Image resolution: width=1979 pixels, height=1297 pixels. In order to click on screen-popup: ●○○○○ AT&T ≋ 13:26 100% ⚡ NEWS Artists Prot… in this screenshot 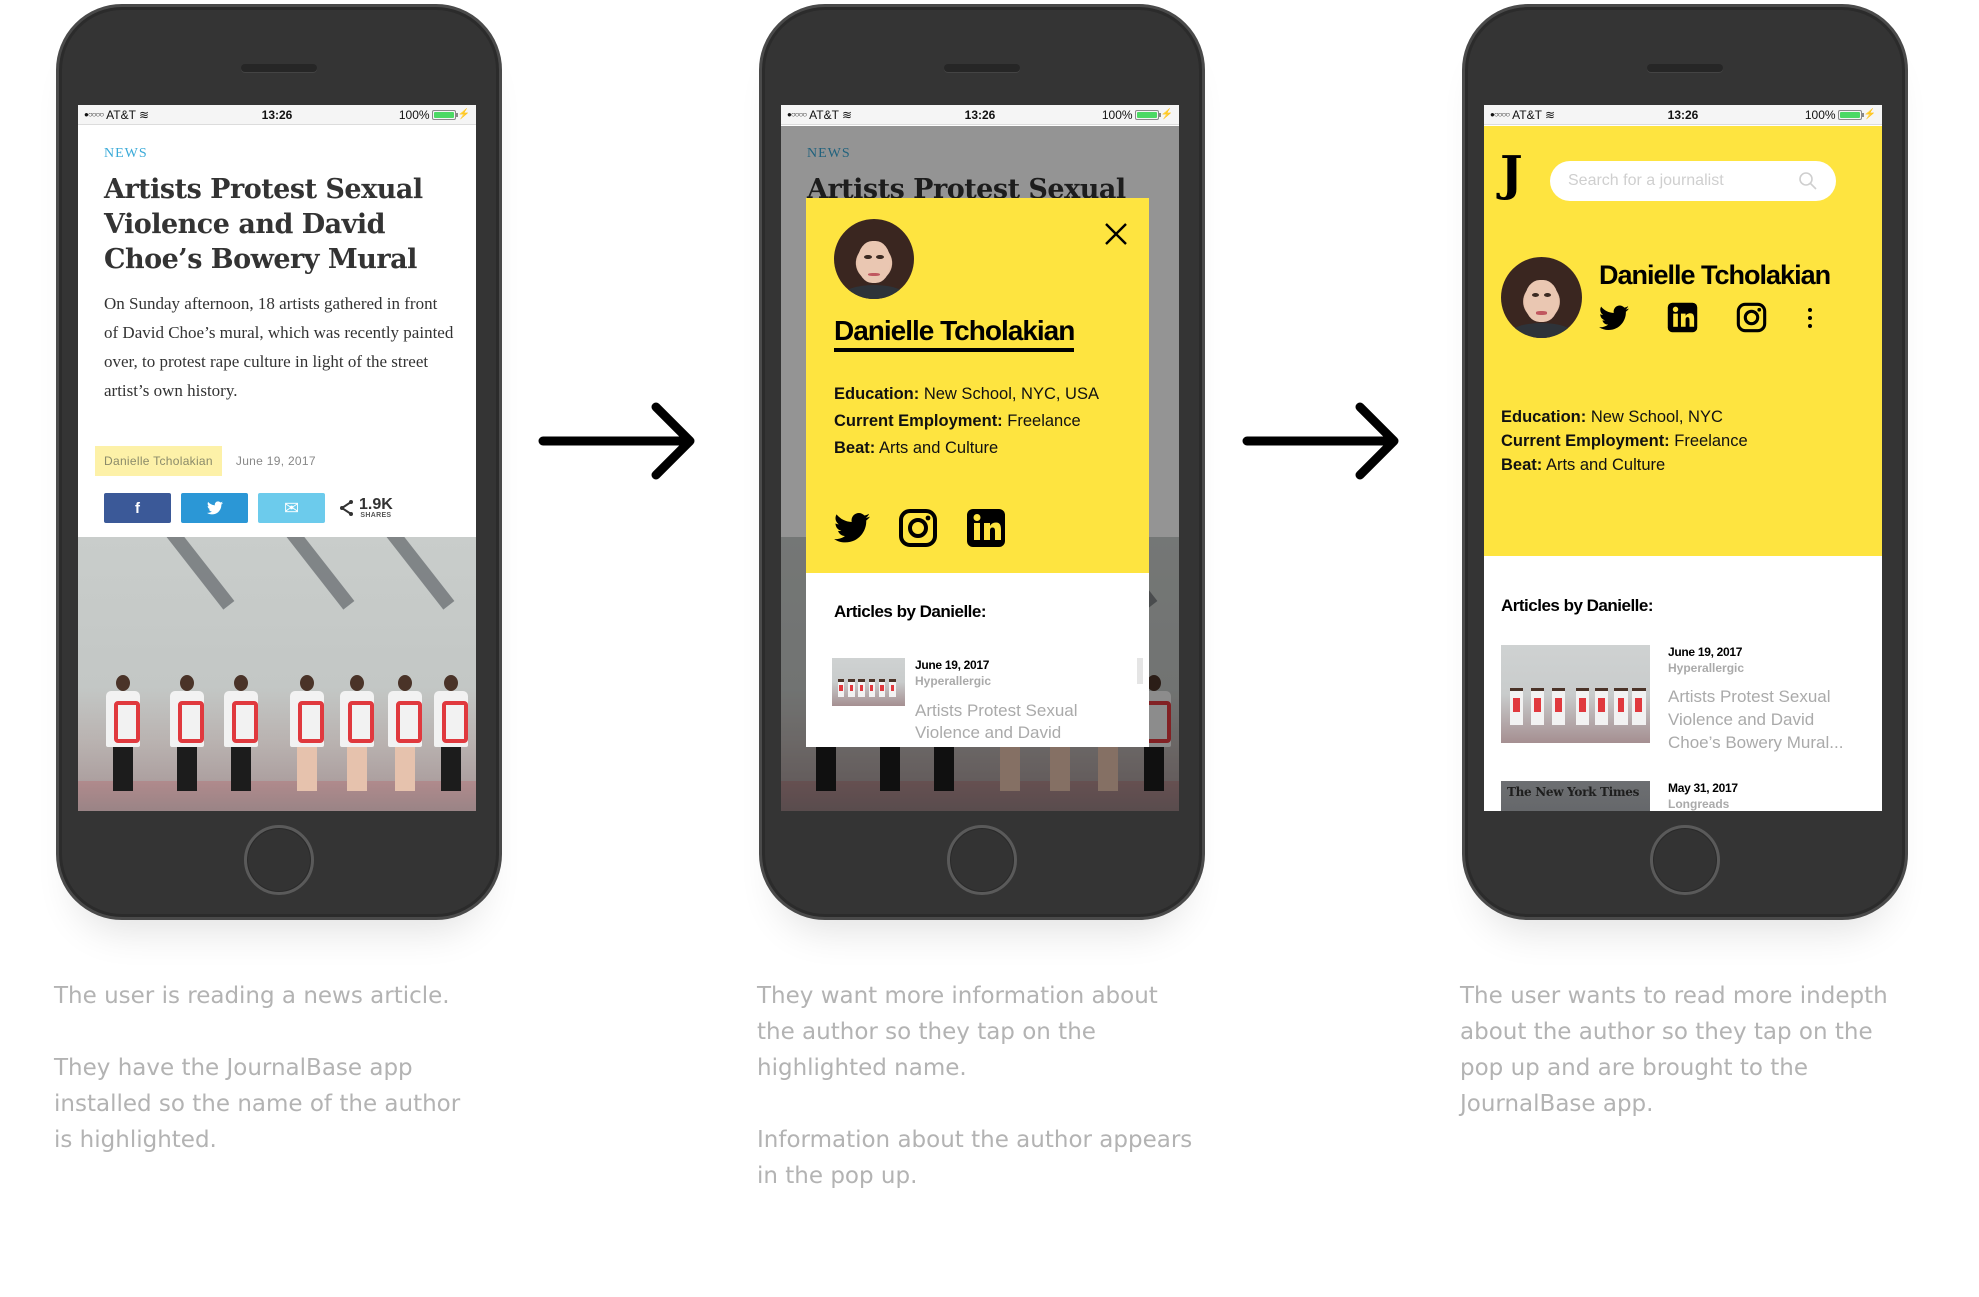, I will do `click(980, 458)`.